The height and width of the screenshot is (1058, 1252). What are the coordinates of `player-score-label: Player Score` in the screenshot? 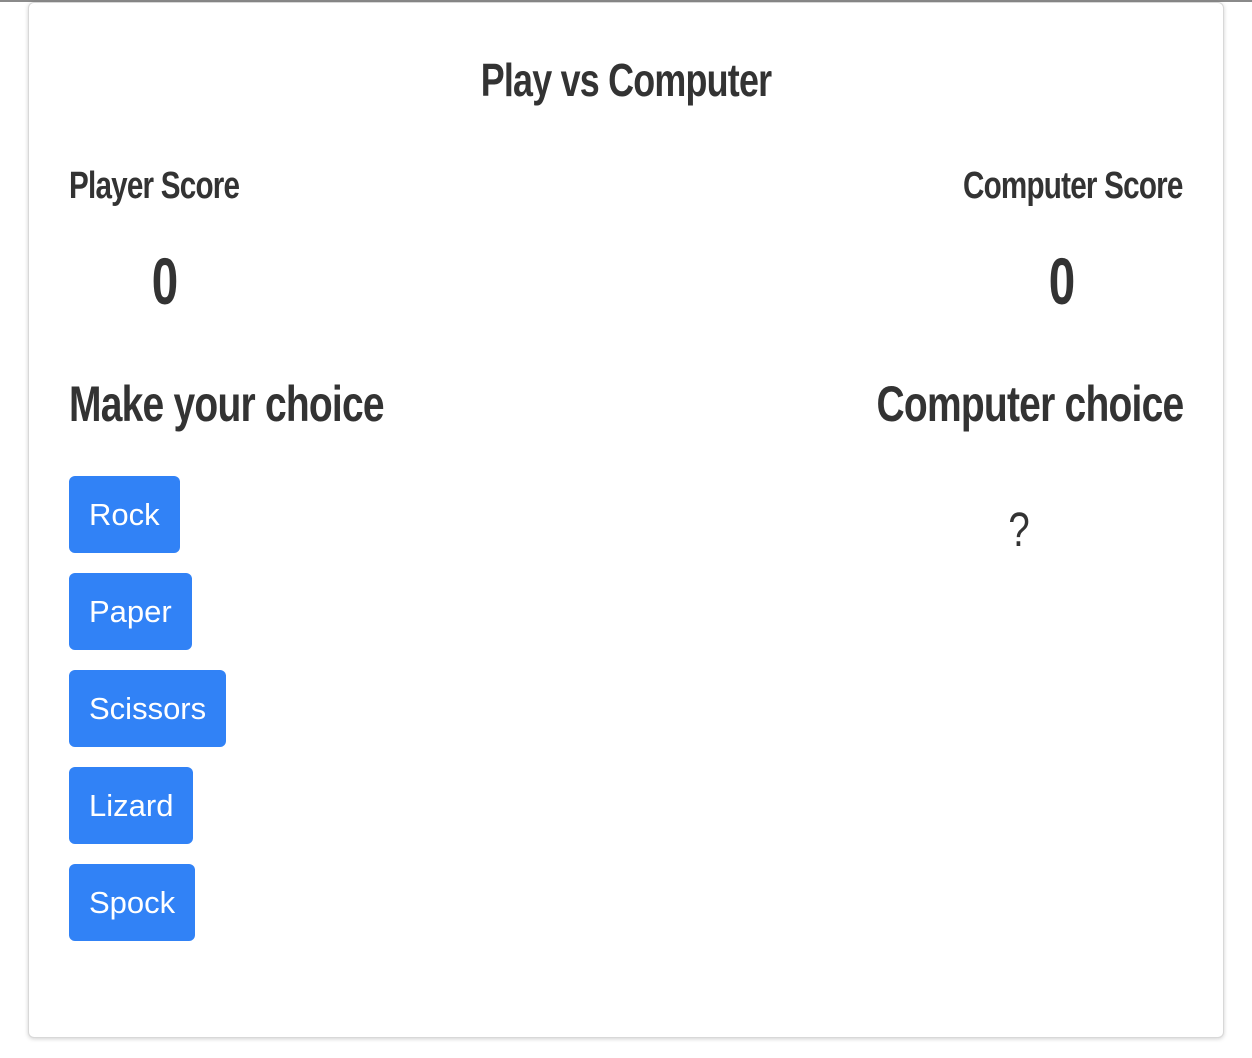 It's located at (154, 186).